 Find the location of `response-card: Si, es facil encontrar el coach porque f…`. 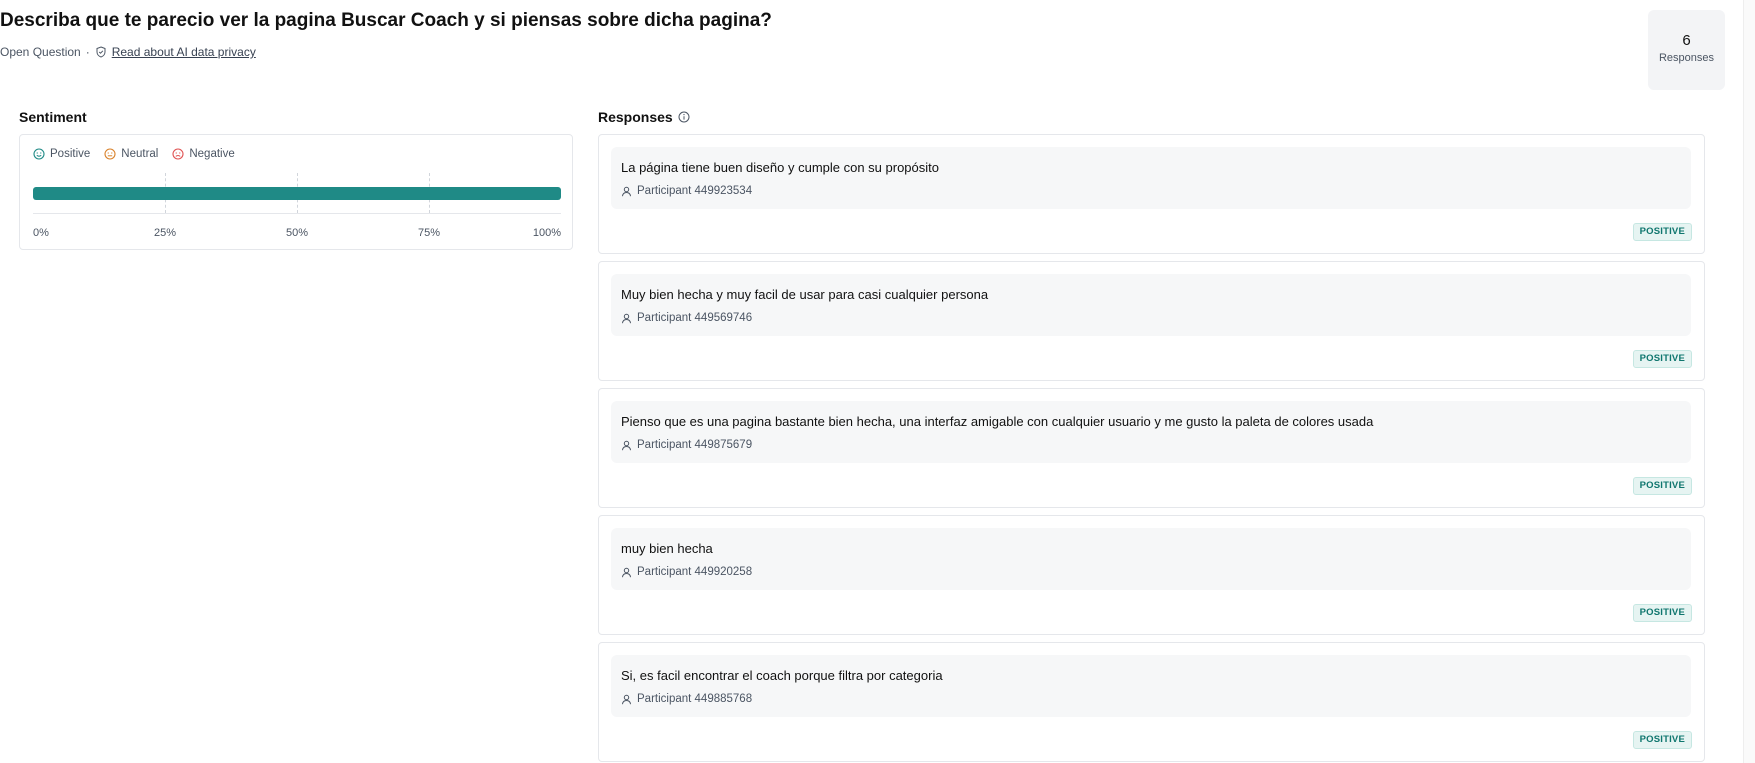

response-card: Si, es facil encontrar el coach porque f… is located at coordinates (1151, 702).